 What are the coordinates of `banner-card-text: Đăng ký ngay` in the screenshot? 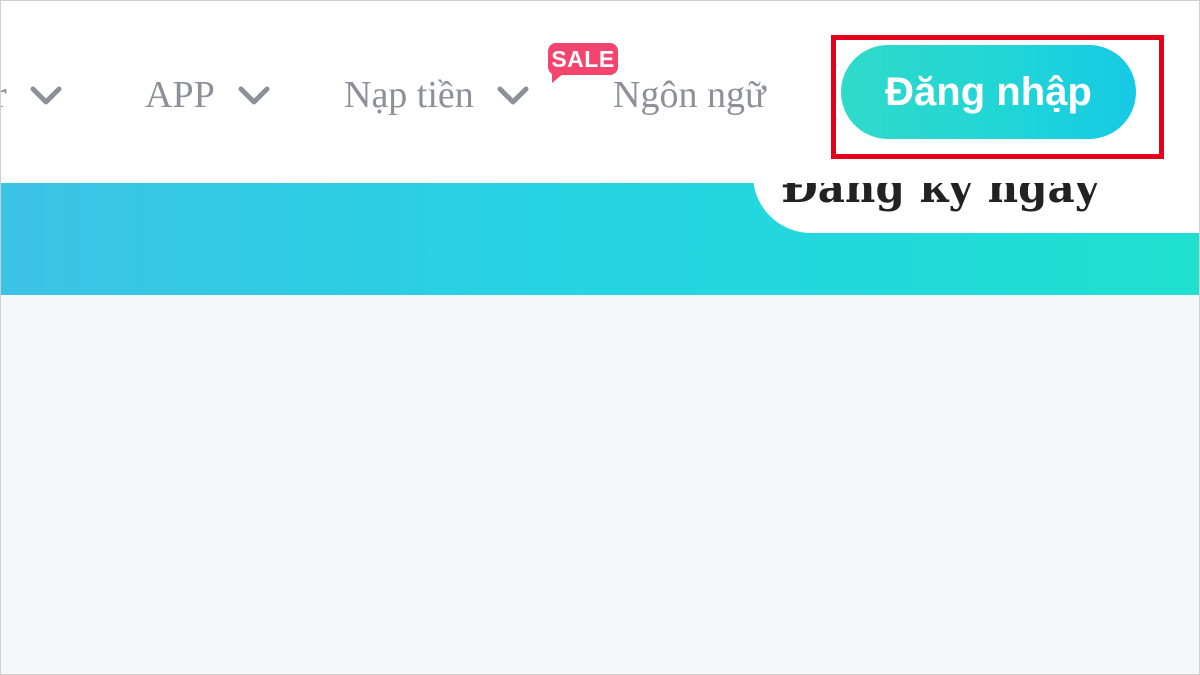 It's located at (940, 197).